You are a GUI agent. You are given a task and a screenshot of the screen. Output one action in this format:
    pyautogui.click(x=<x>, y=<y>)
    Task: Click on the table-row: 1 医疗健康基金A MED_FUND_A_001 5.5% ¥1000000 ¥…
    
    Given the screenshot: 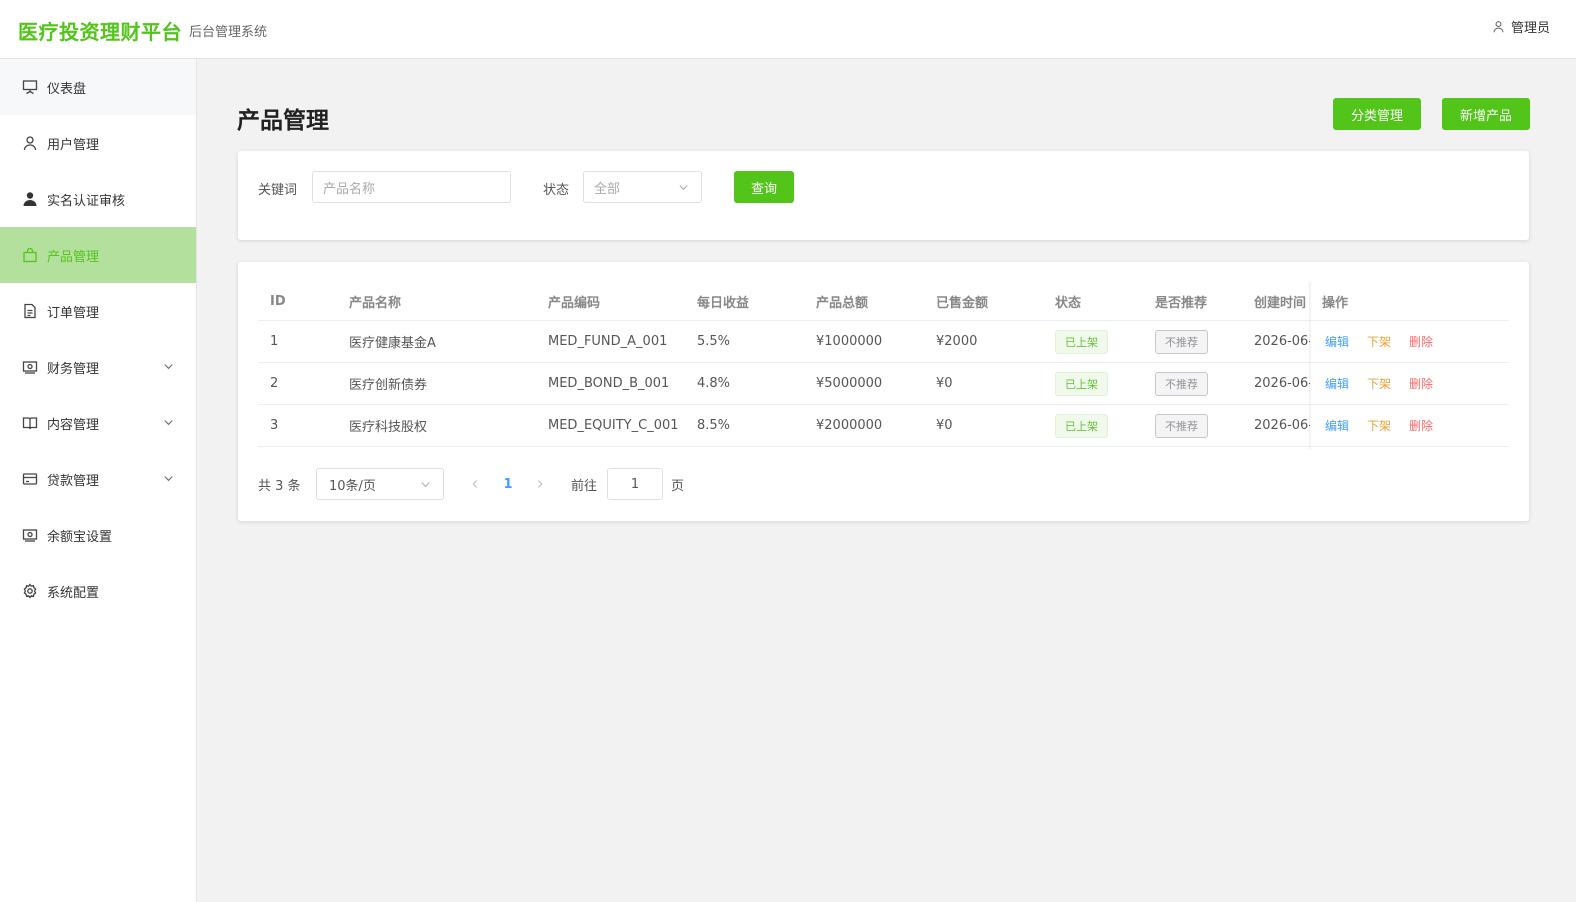 What is the action you would take?
    pyautogui.click(x=883, y=342)
    